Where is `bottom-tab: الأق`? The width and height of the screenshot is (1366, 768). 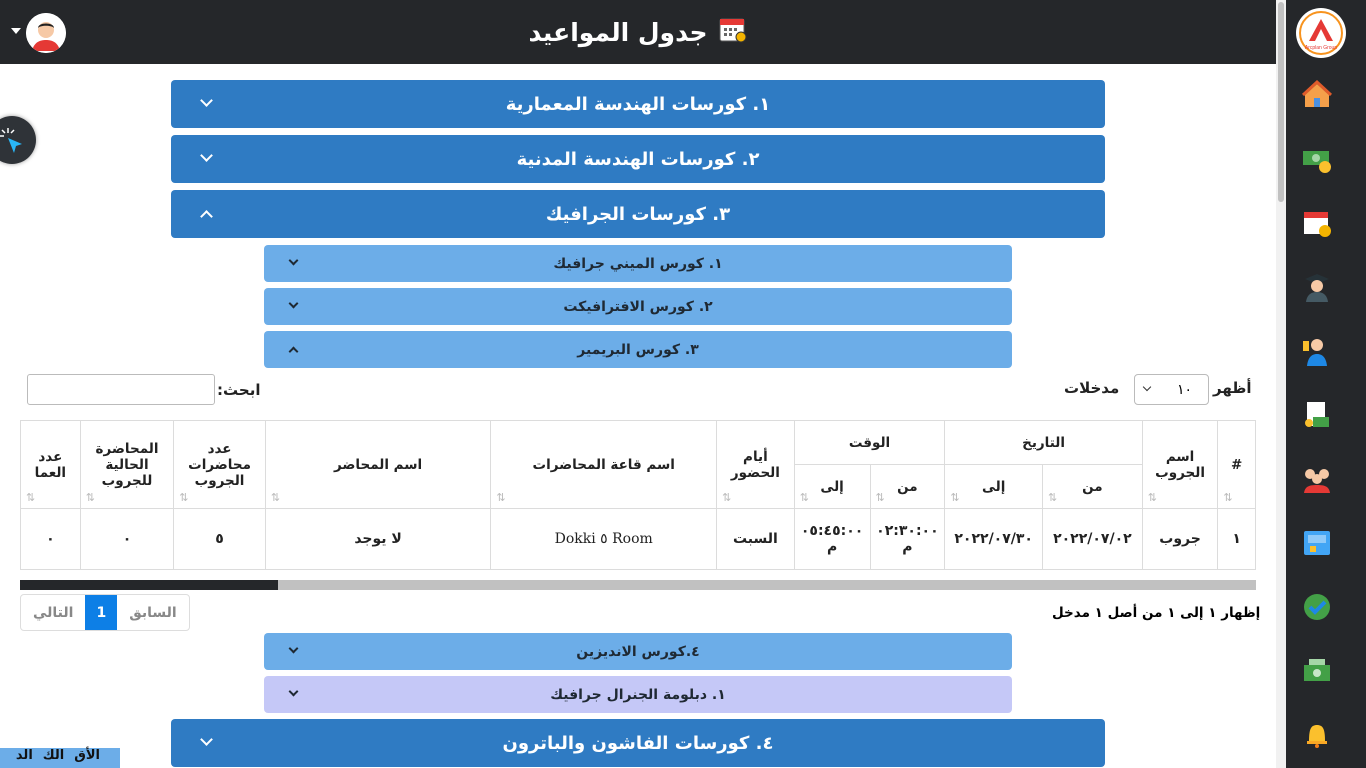 bottom-tab: الأق is located at coordinates (87, 758).